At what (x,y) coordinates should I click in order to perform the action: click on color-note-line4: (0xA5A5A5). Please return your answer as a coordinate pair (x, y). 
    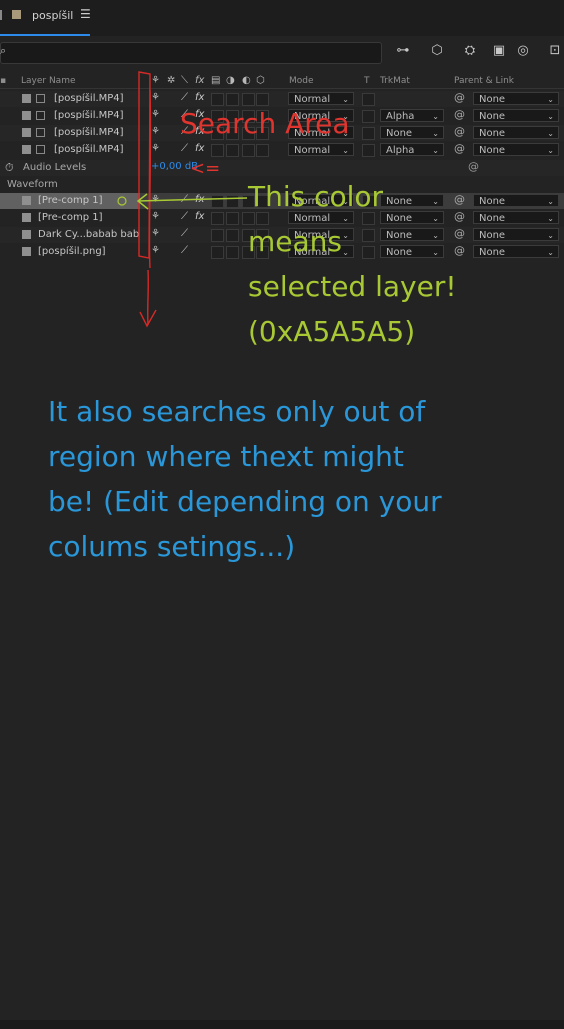
    Looking at the image, I should click on (332, 331).